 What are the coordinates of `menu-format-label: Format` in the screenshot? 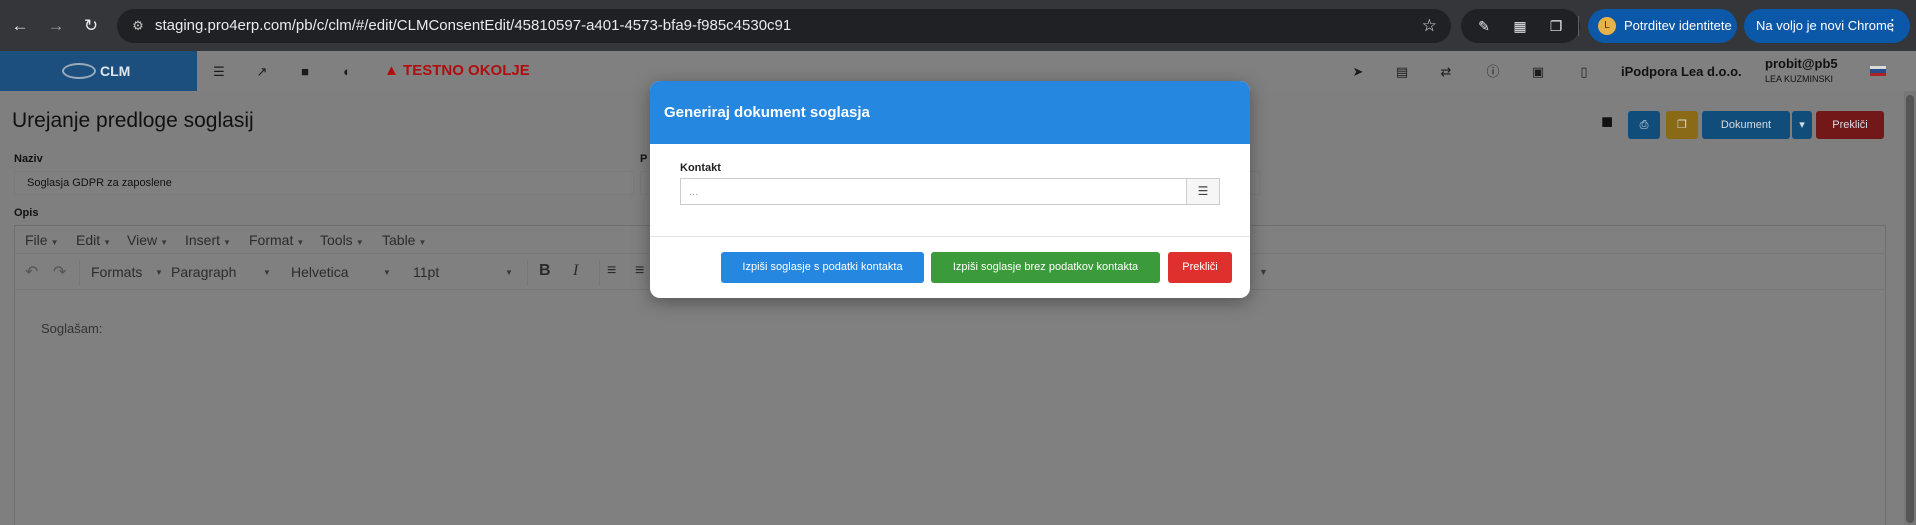 It's located at (271, 240).